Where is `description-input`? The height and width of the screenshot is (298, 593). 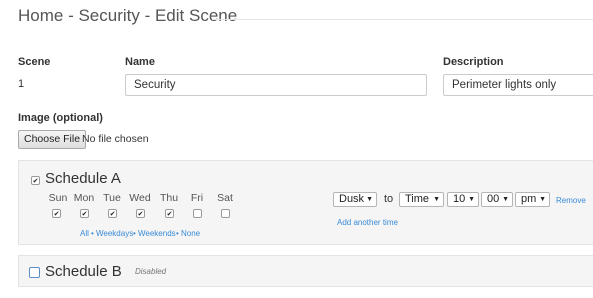 description-input is located at coordinates (518, 85).